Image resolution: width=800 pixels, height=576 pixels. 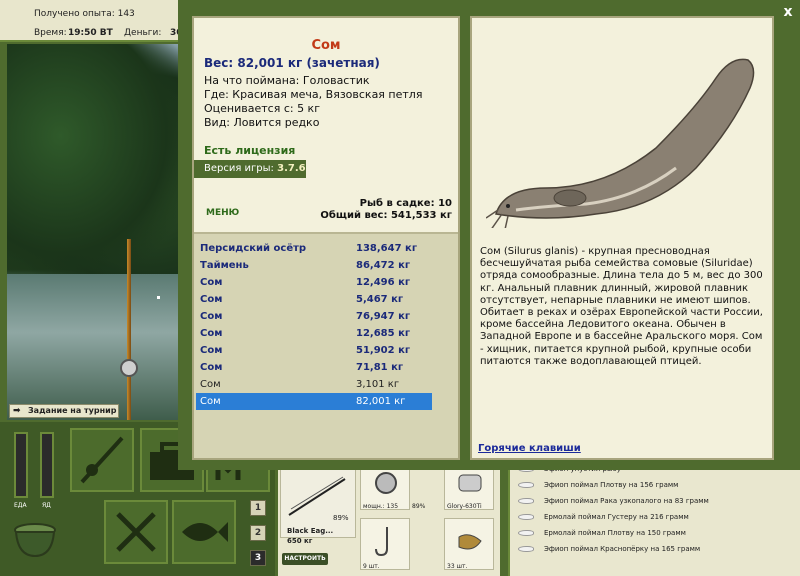 What do you see at coordinates (603, 517) in the screenshot?
I see `log-item: Ермолай поймал Густеру на 216 грамм` at bounding box center [603, 517].